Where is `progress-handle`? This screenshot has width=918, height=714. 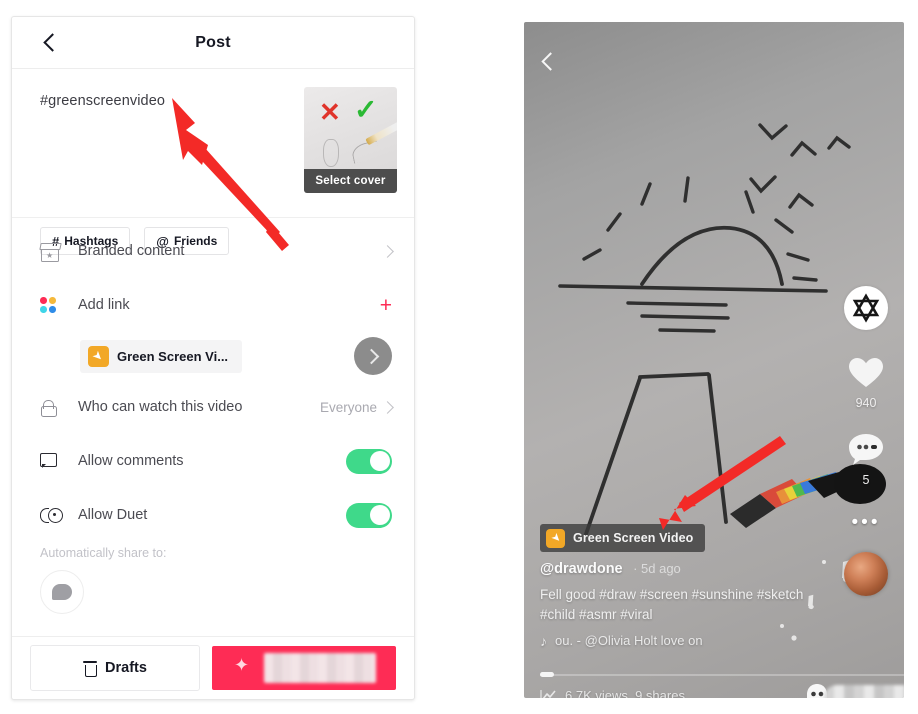 progress-handle is located at coordinates (547, 674).